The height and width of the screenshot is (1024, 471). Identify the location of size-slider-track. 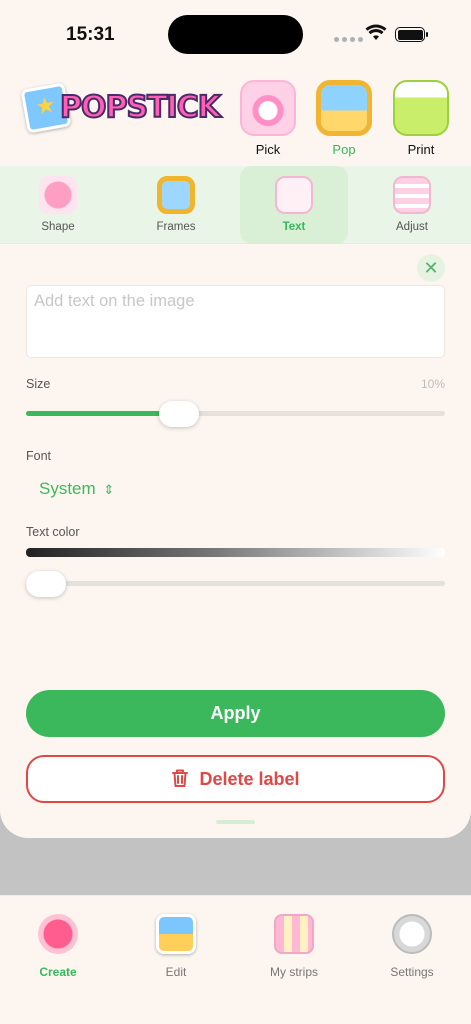
(235, 413).